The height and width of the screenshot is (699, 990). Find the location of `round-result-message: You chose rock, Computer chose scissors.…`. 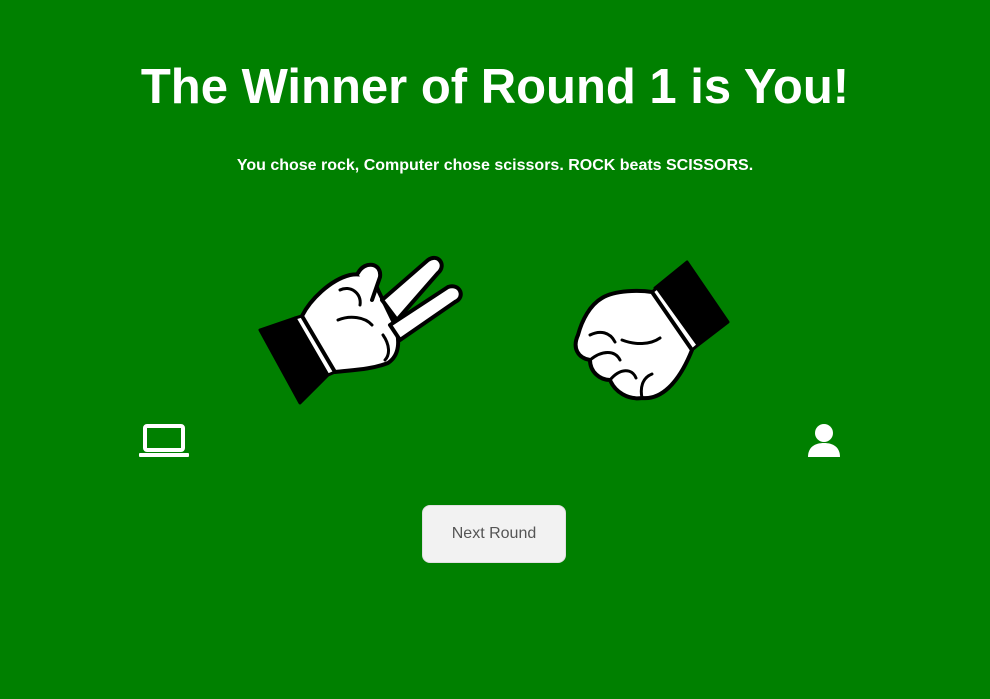

round-result-message: You chose rock, Computer chose scissors.… is located at coordinates (495, 165).